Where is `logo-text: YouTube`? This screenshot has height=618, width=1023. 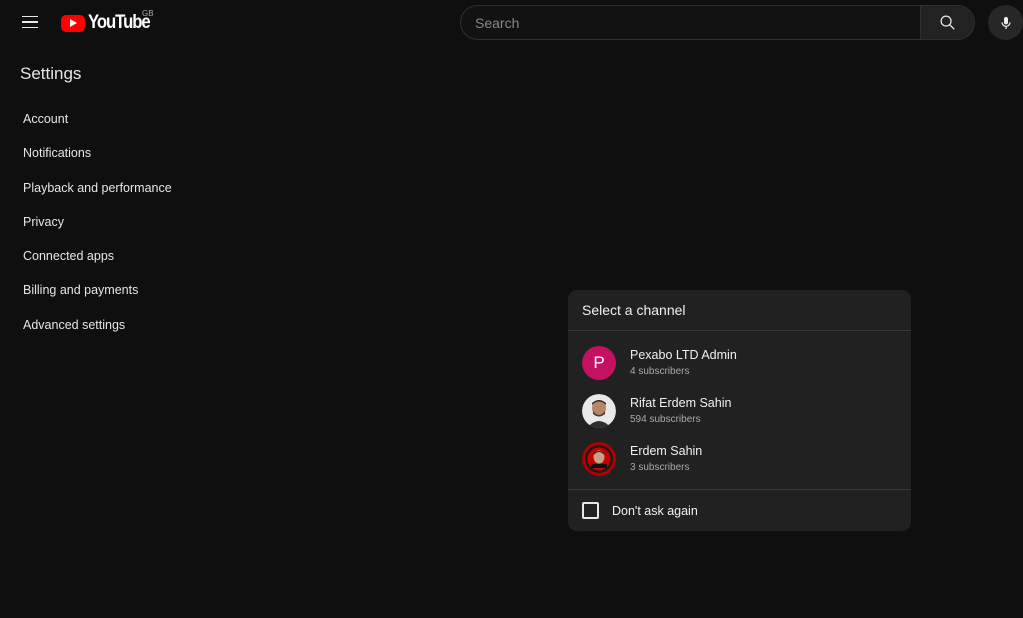
logo-text: YouTube is located at coordinates (119, 22).